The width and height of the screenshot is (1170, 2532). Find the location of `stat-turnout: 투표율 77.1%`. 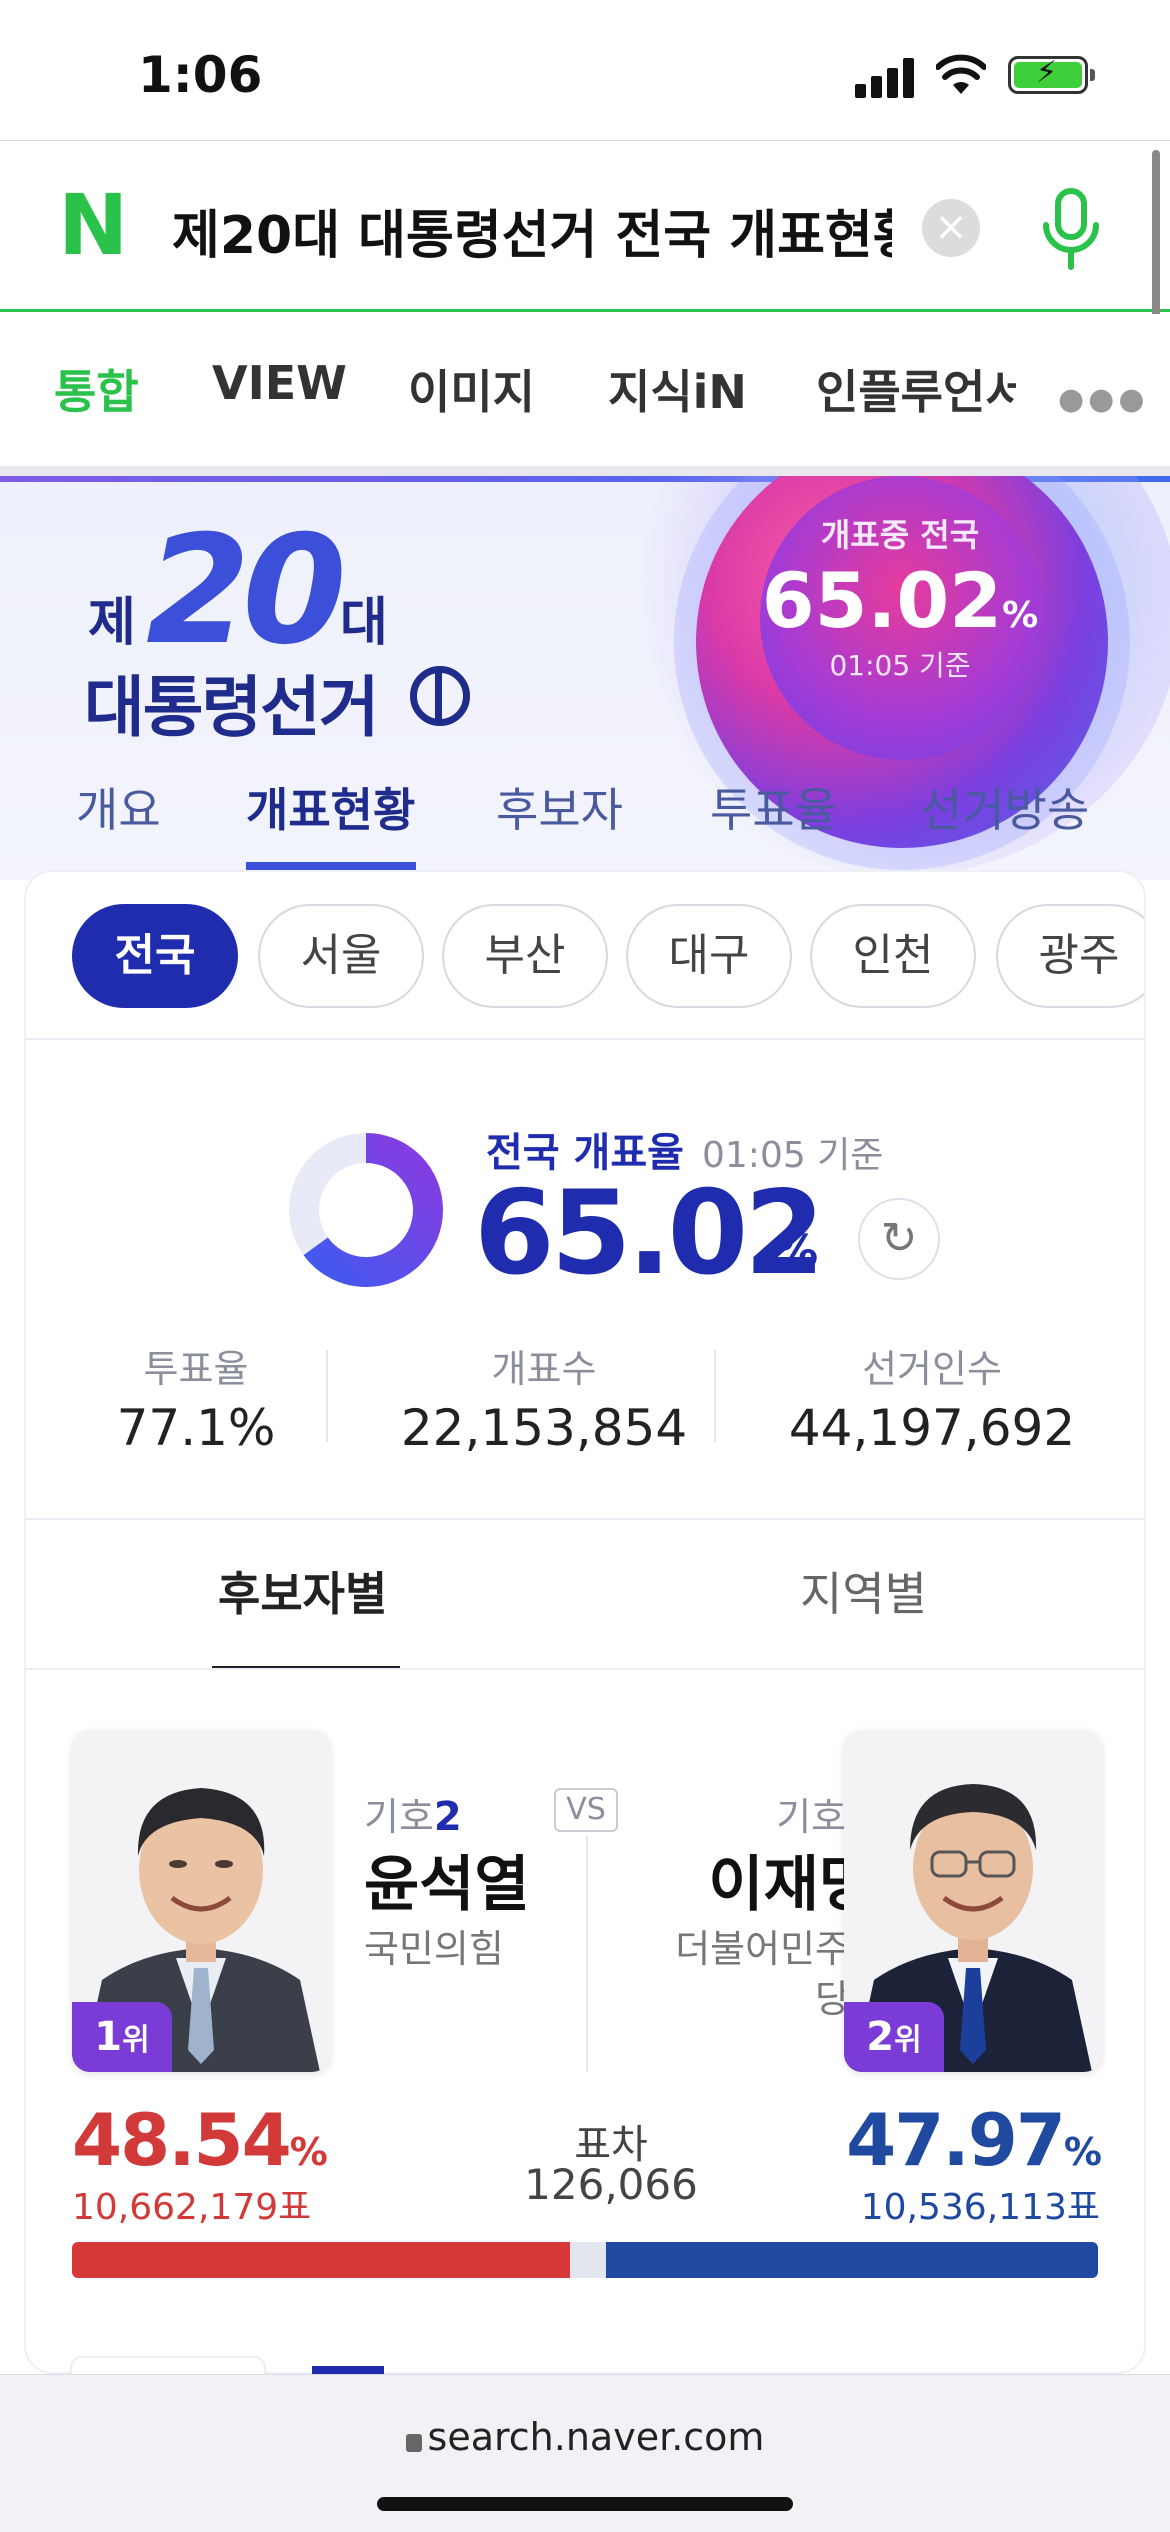

stat-turnout: 투표율 77.1% is located at coordinates (196, 1397).